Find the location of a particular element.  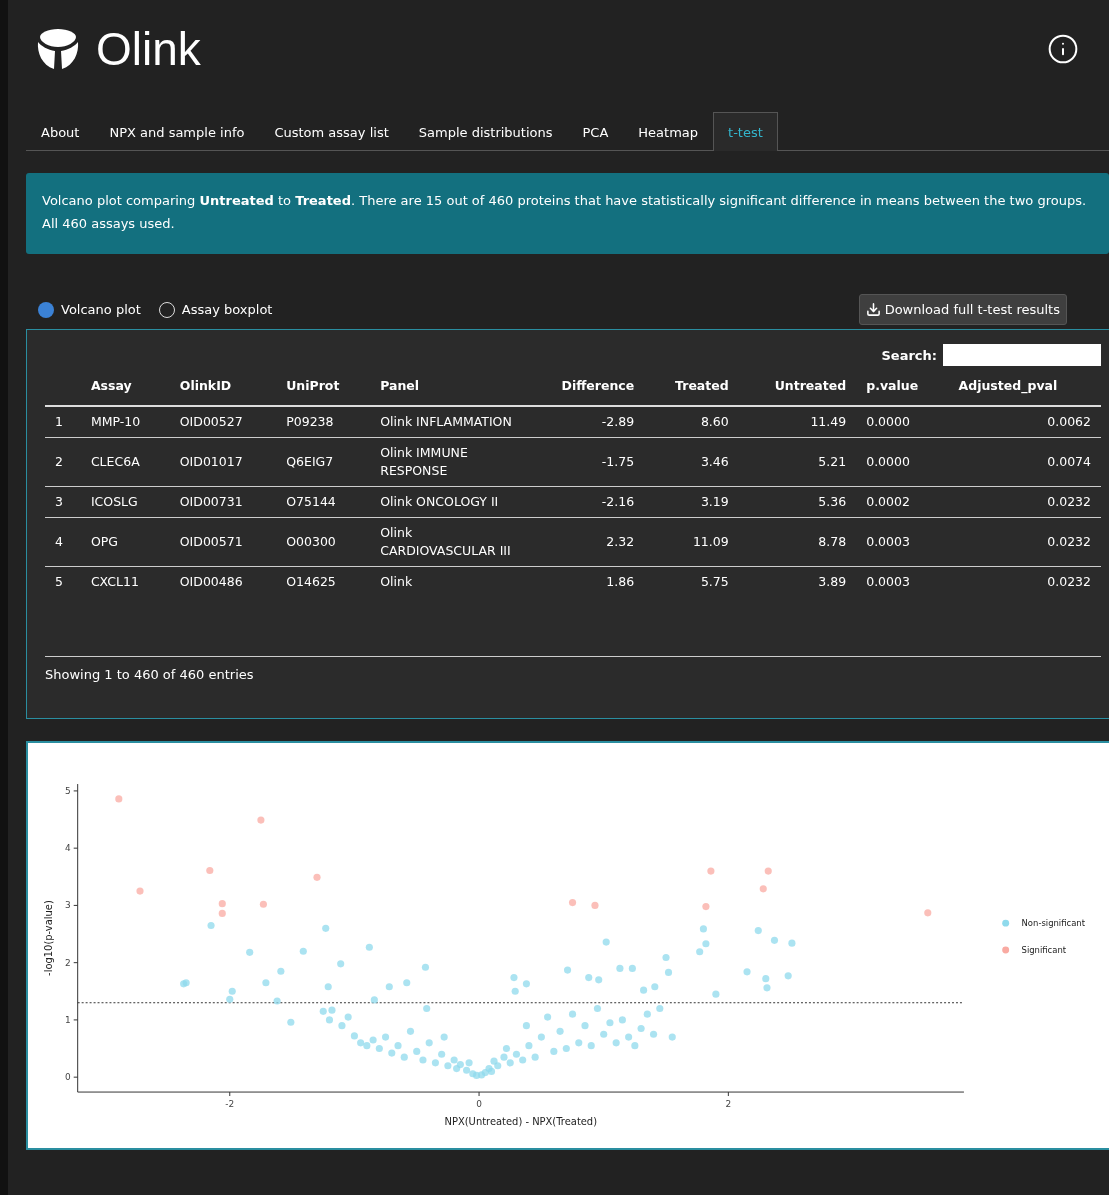

table-cell: 0.0003 is located at coordinates (902, 581).